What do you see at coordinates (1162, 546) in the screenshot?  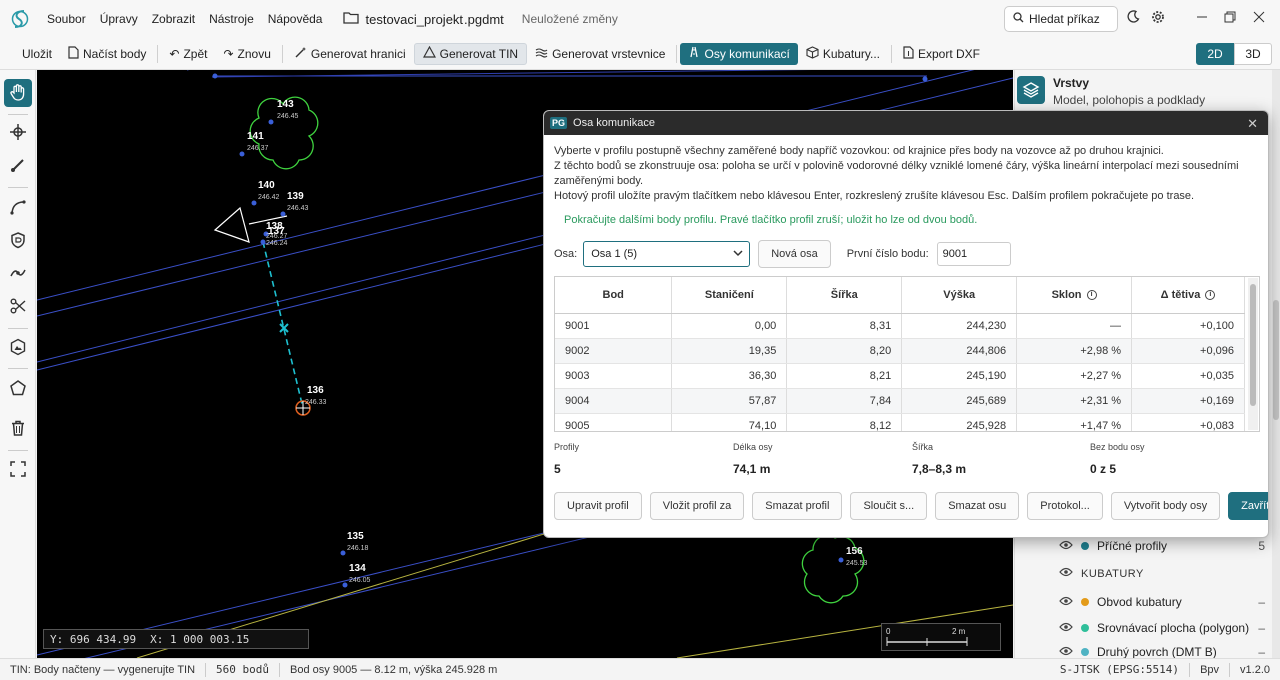 I see `layer-row-cross-profiles: Příčné profily 5` at bounding box center [1162, 546].